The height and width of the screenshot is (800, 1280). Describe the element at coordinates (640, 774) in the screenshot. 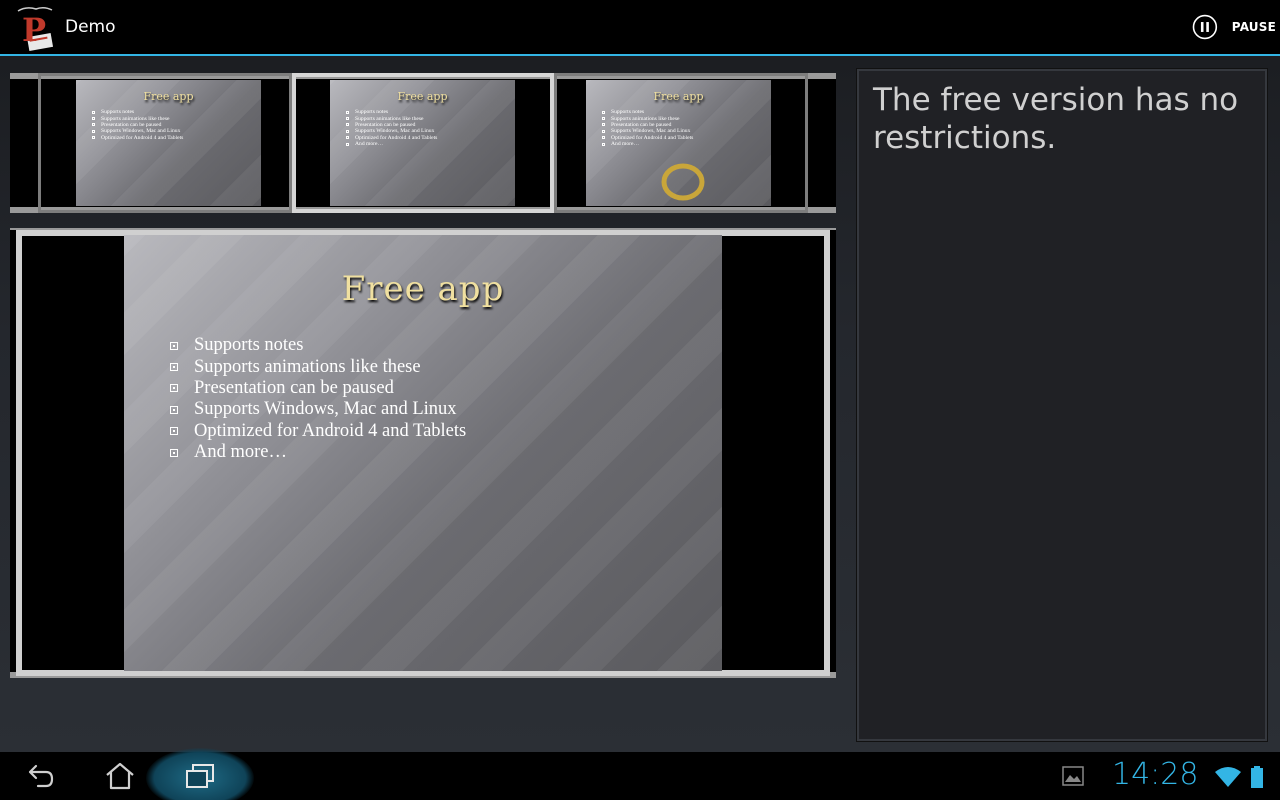

I see `system-navigation-bar: 14:28` at that location.